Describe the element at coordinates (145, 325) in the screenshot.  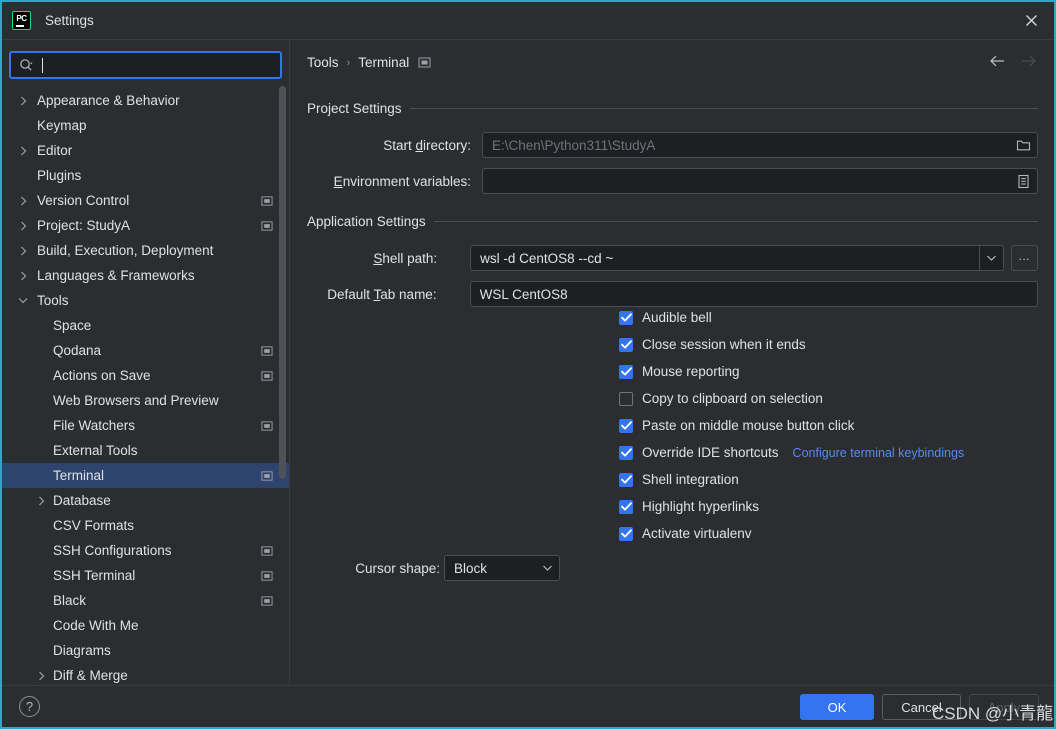
I see `sidebar-item-space: Space` at that location.